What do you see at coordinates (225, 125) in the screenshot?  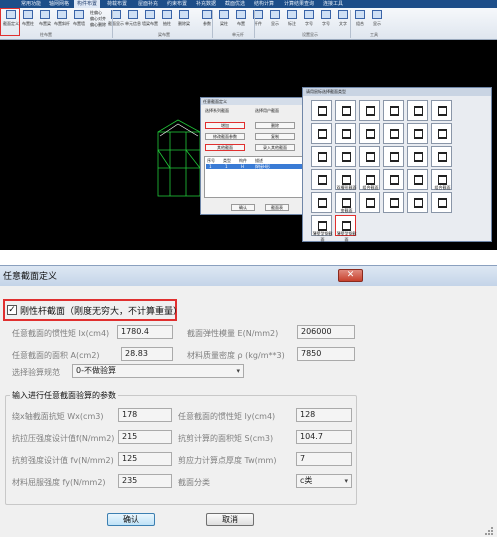 I see `add-button: 增加` at bounding box center [225, 125].